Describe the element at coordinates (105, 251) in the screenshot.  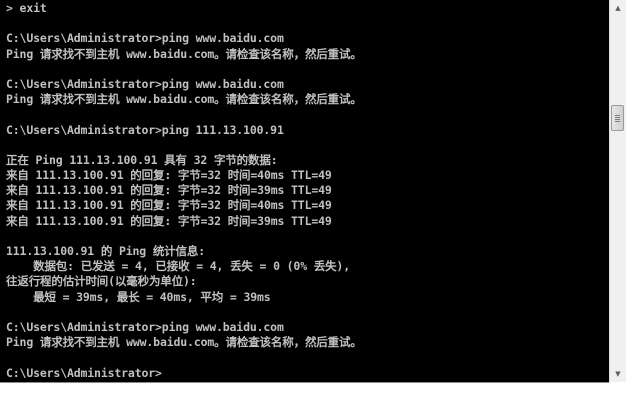
I see `console-line: 111.13.100.91 的 Ping 统计信息:` at that location.